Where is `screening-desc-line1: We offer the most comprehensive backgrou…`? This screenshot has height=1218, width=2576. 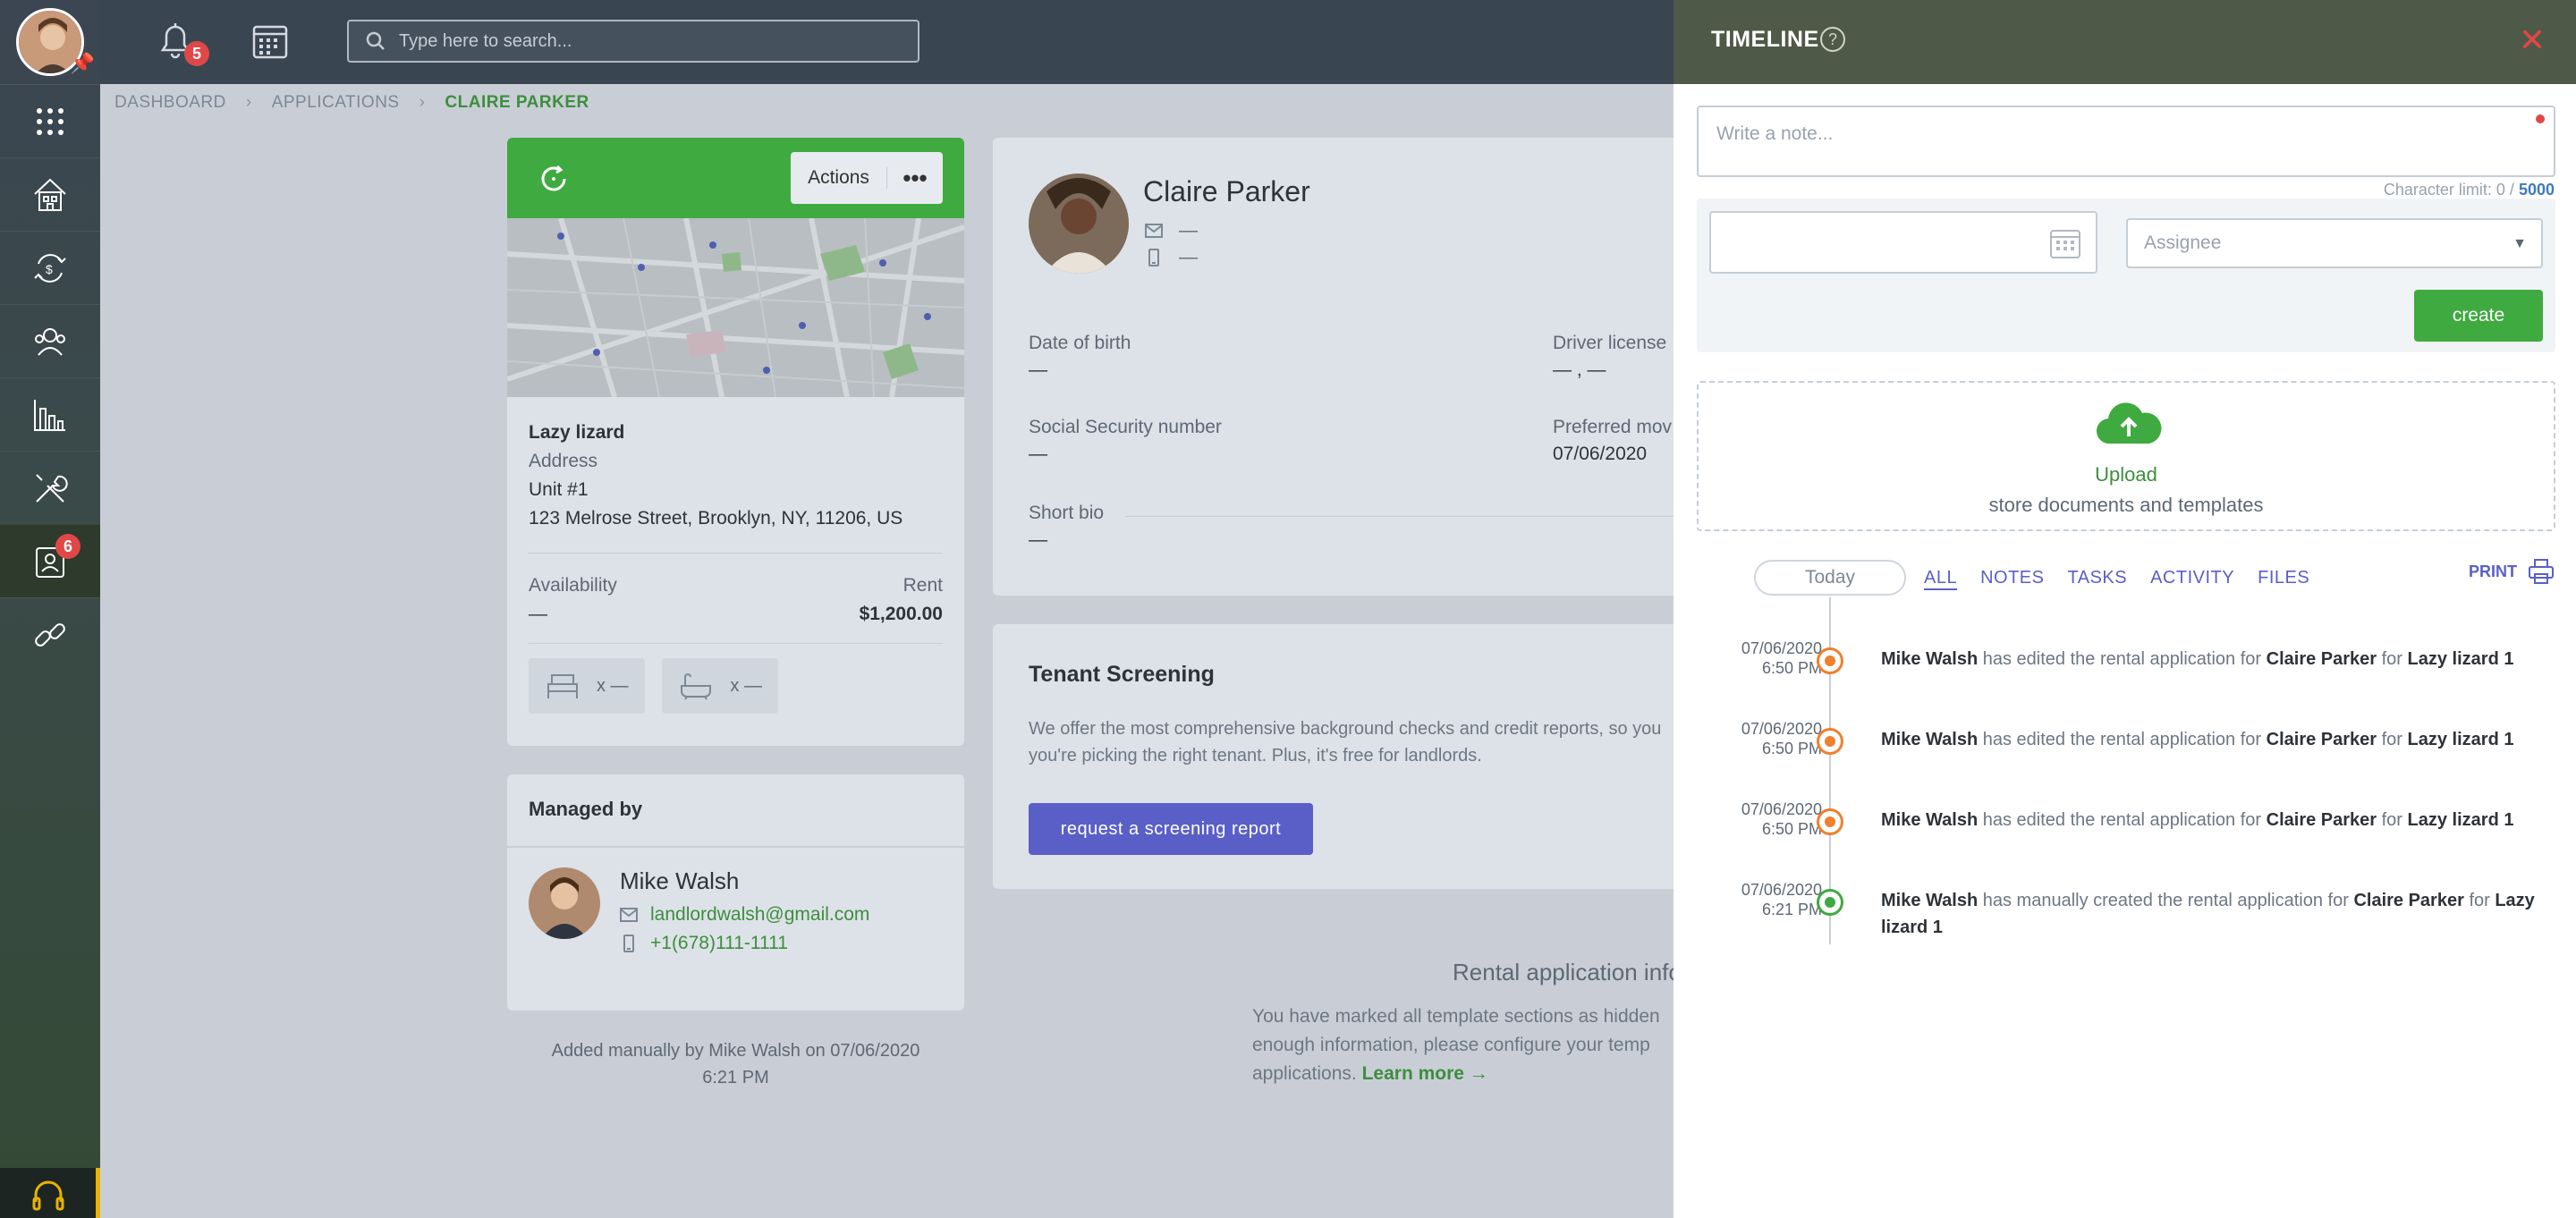 screening-desc-line1: We offer the most comprehensive backgrou… is located at coordinates (1345, 729).